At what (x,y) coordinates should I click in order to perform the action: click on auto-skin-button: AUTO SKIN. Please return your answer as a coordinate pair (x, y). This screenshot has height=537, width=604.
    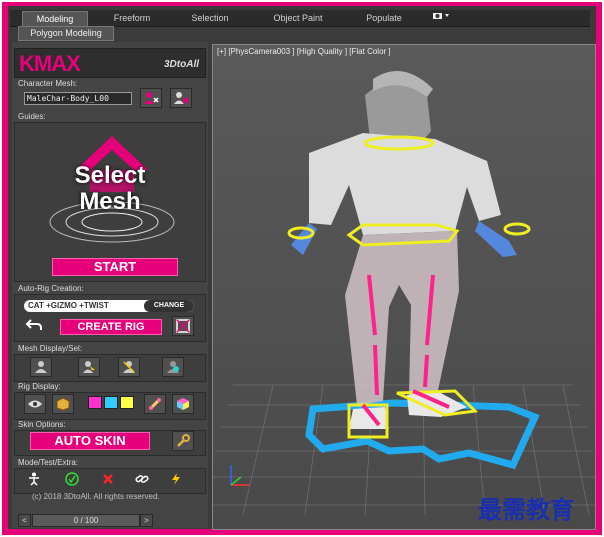
    Looking at the image, I should click on (90, 441).